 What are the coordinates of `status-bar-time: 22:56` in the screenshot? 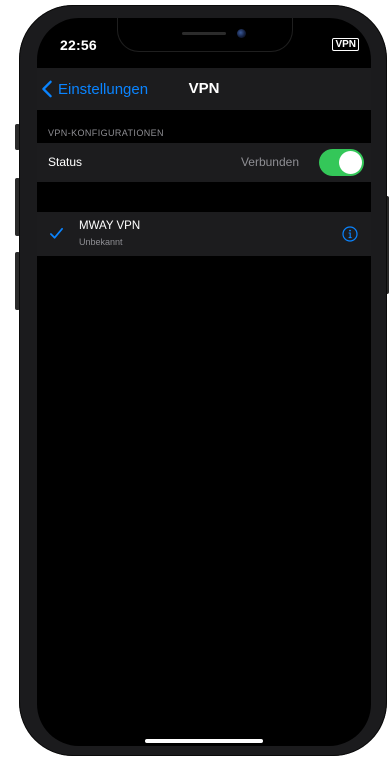 It's located at (78, 45).